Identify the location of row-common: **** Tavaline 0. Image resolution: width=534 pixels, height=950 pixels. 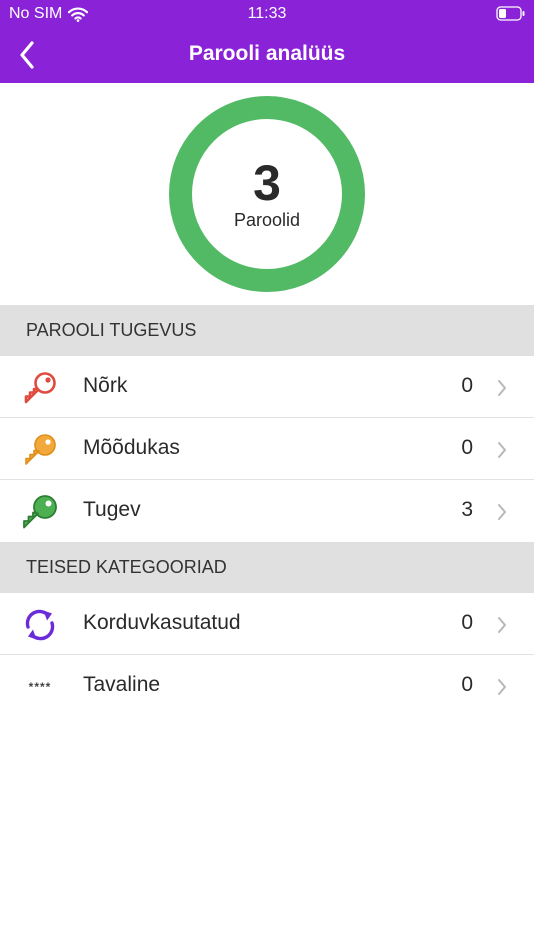
(267, 686).